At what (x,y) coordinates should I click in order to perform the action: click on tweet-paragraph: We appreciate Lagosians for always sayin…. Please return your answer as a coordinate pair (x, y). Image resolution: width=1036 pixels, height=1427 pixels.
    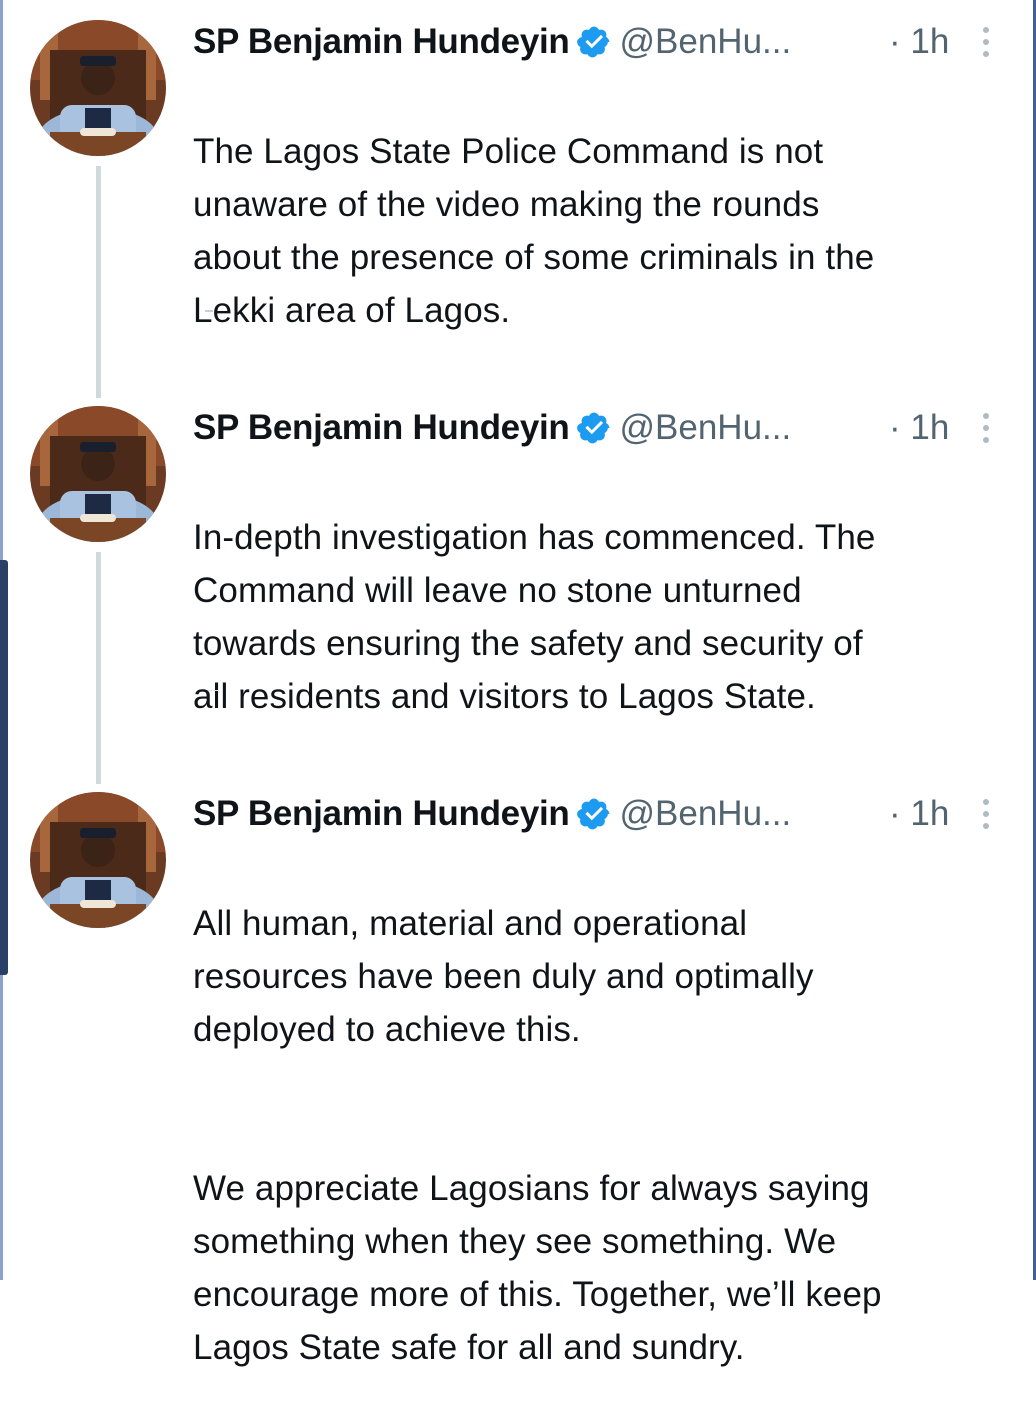
    Looking at the image, I should click on (537, 1268).